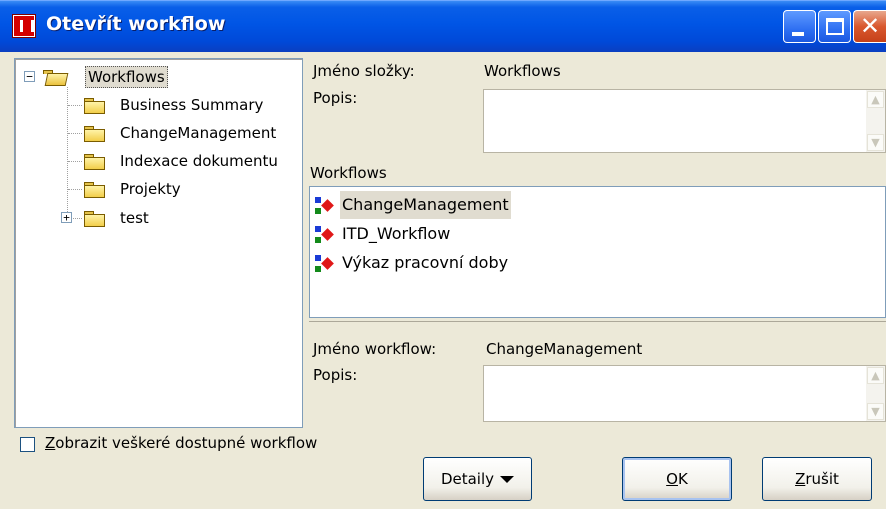 This screenshot has width=886, height=509. I want to click on close-button: ✕, so click(869, 26).